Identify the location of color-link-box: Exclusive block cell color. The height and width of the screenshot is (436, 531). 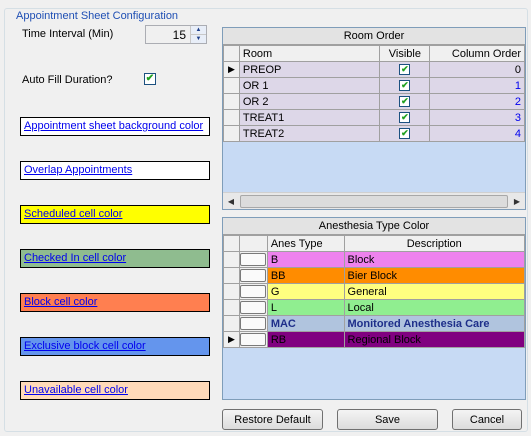
(115, 346).